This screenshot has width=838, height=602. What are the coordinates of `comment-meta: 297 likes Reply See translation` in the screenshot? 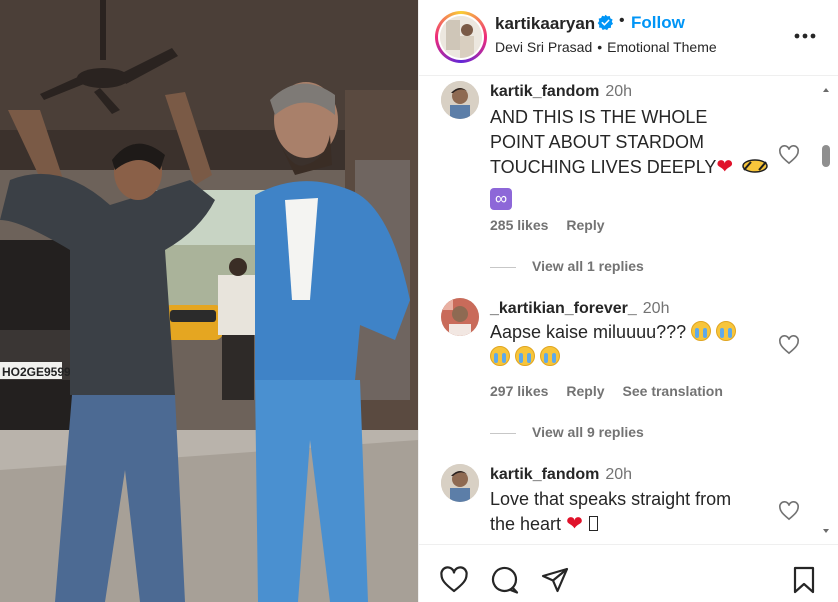 It's located at (615, 391).